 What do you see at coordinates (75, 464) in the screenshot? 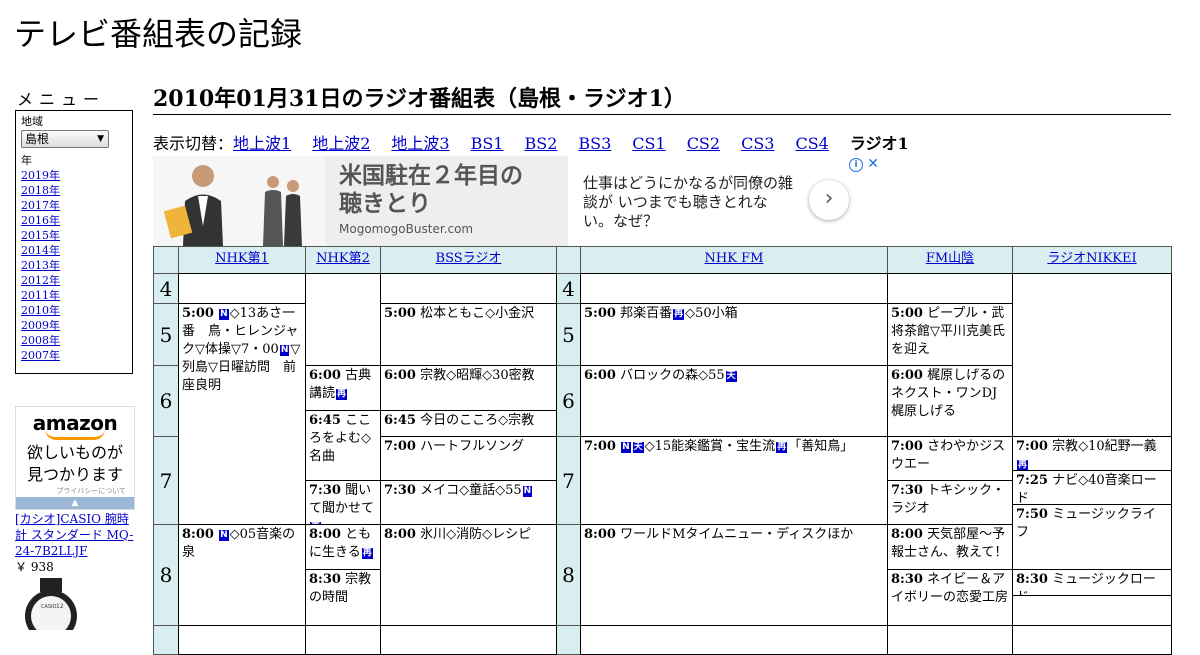
I see `amazon-ad-copy: 欲しいものが 見つかります` at bounding box center [75, 464].